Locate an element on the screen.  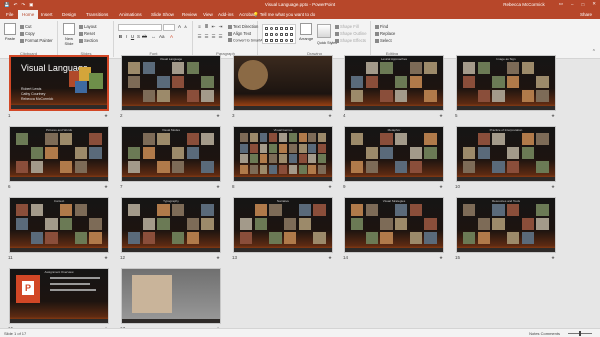
cut-icon is located at coordinates (22, 26).